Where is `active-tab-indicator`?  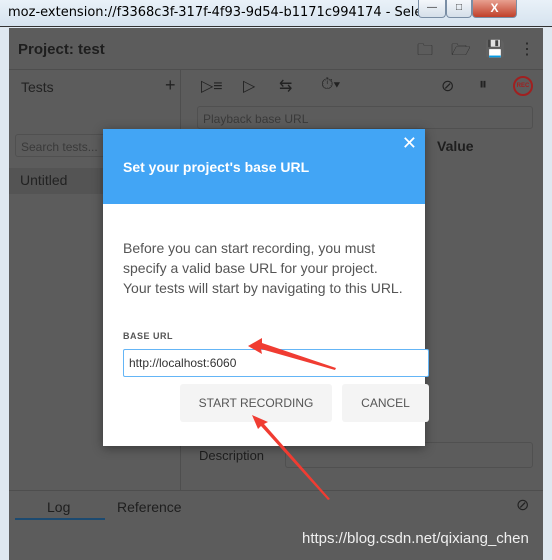
active-tab-indicator is located at coordinates (60, 519).